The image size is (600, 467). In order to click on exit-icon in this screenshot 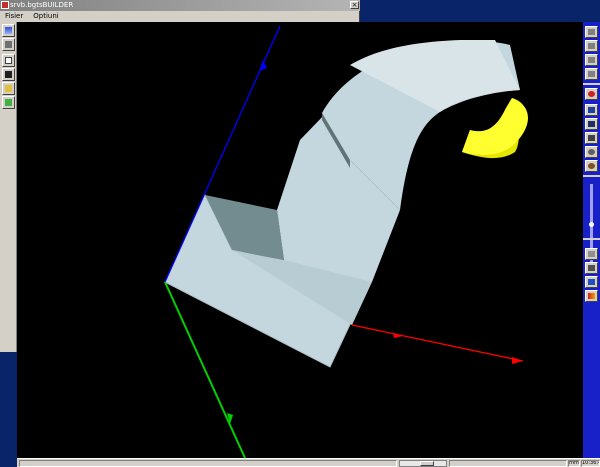, I will do `click(8, 102)`.